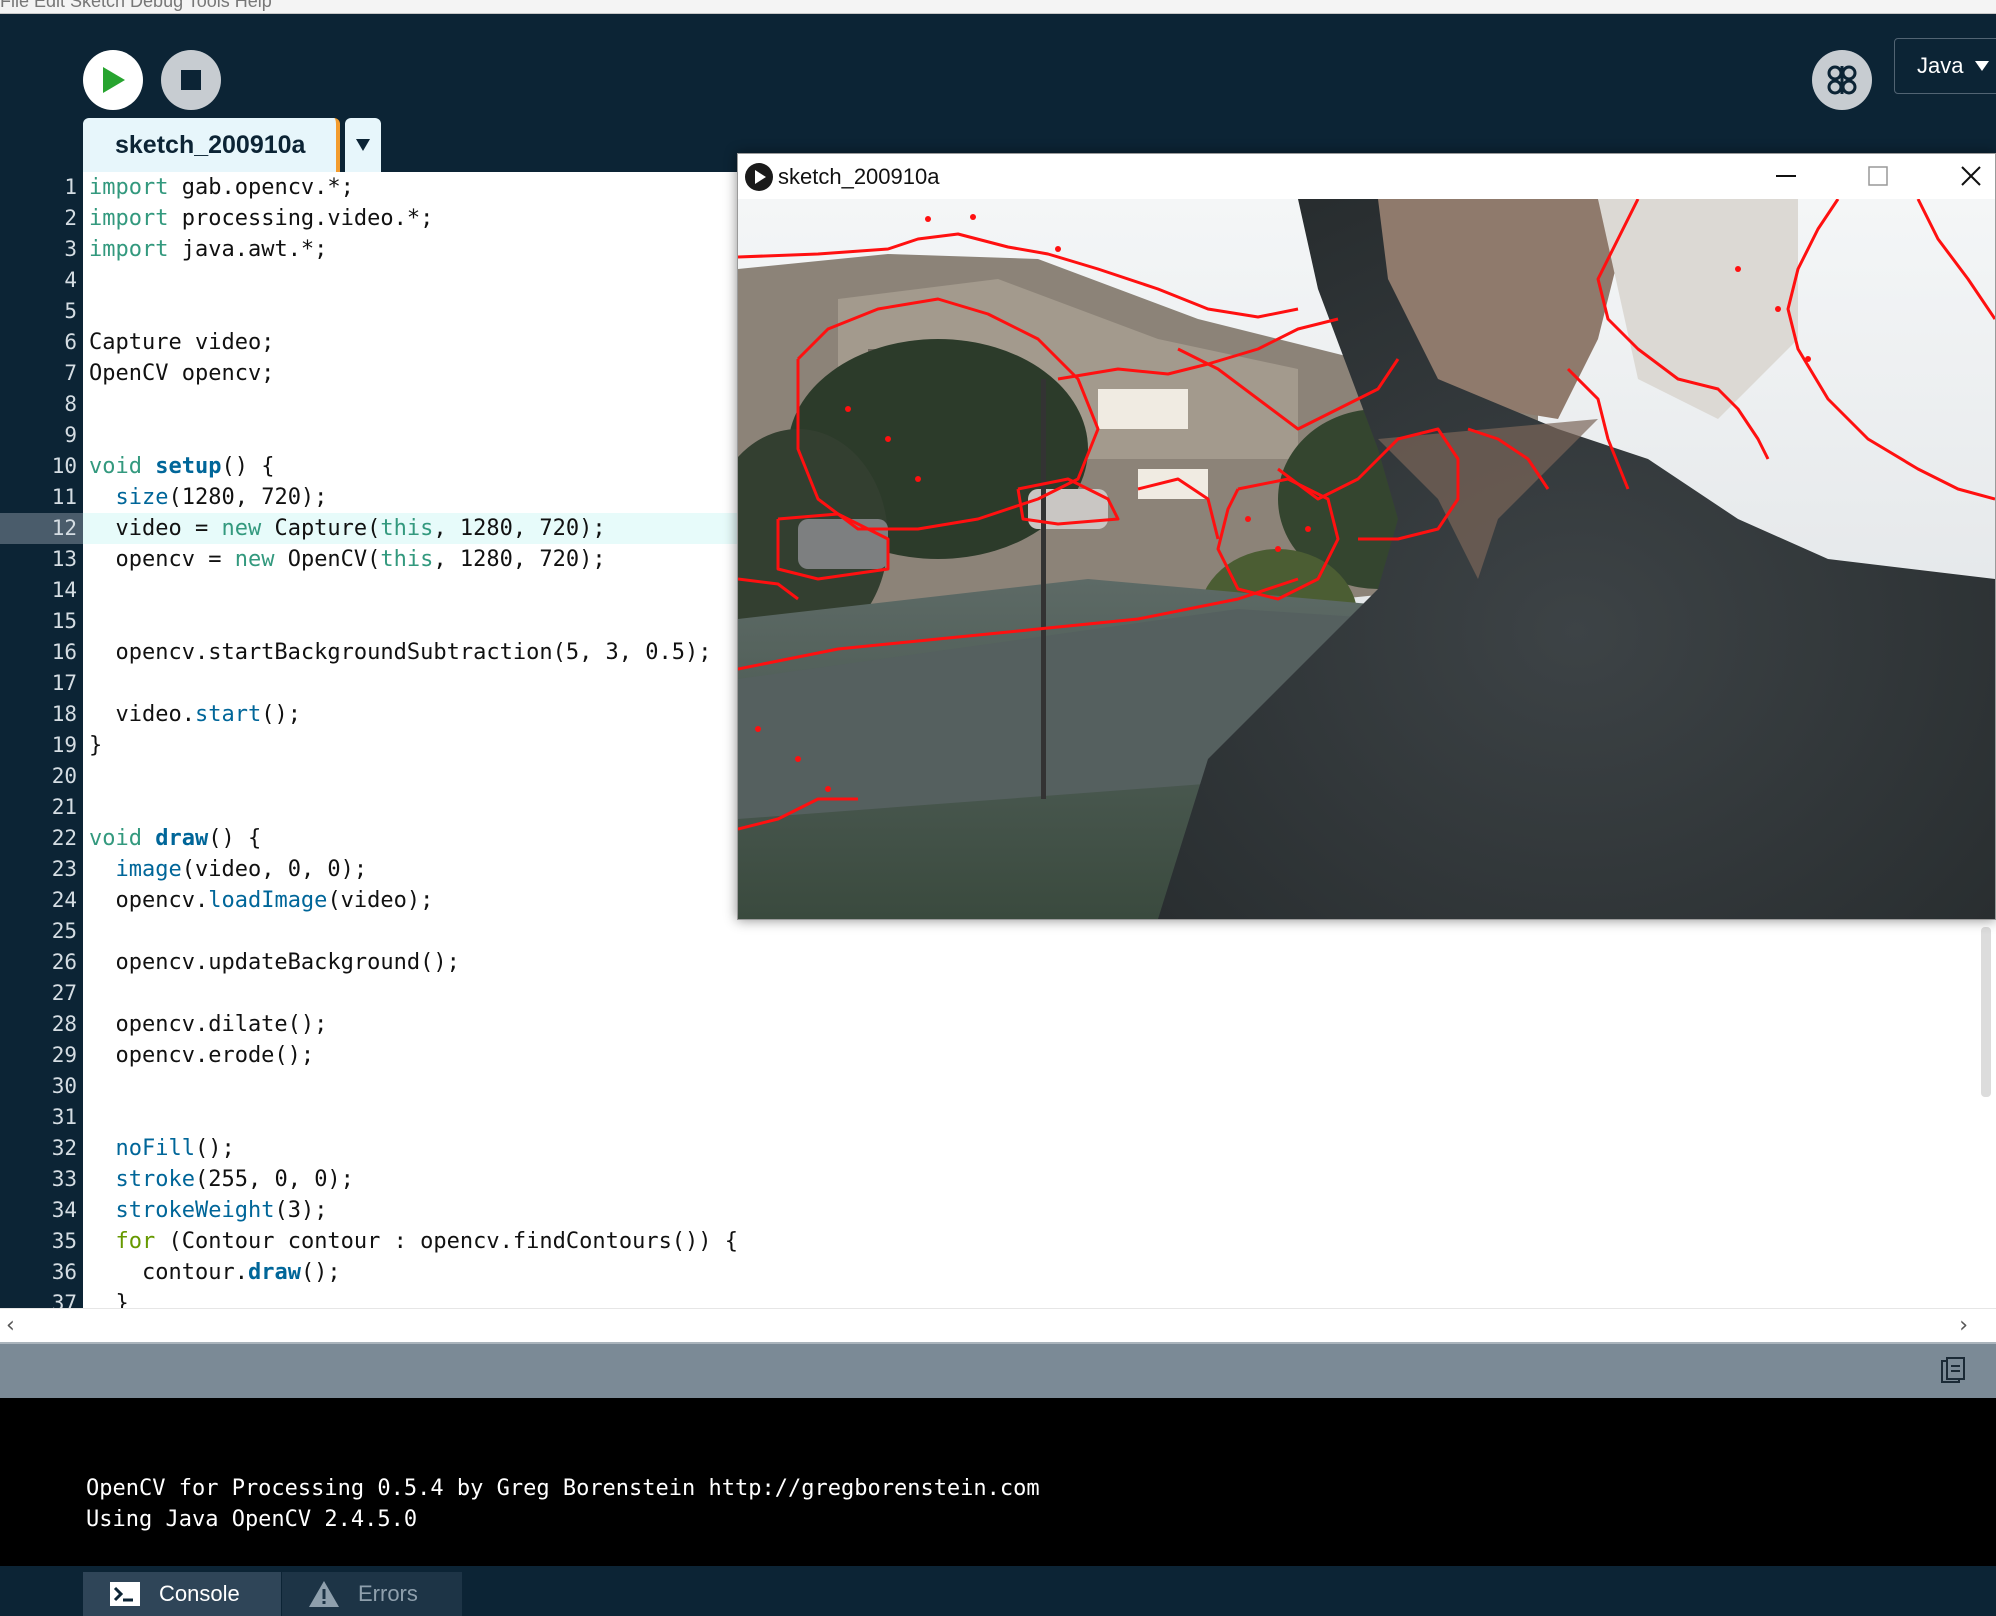  Describe the element at coordinates (208, 1024) in the screenshot. I see `code-line-28: opencv.dilate();` at that location.